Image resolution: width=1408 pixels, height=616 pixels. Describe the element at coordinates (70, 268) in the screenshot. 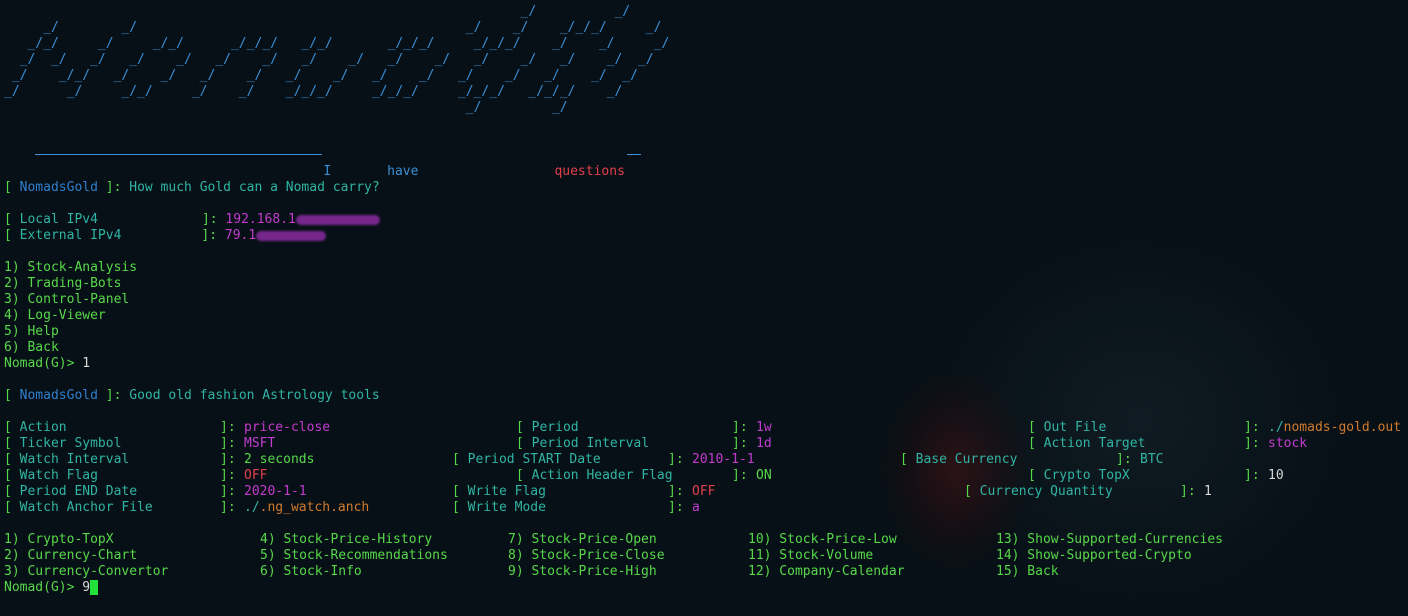

I see `menu-item-stock-analysis: 1) Stock-Analysis` at that location.